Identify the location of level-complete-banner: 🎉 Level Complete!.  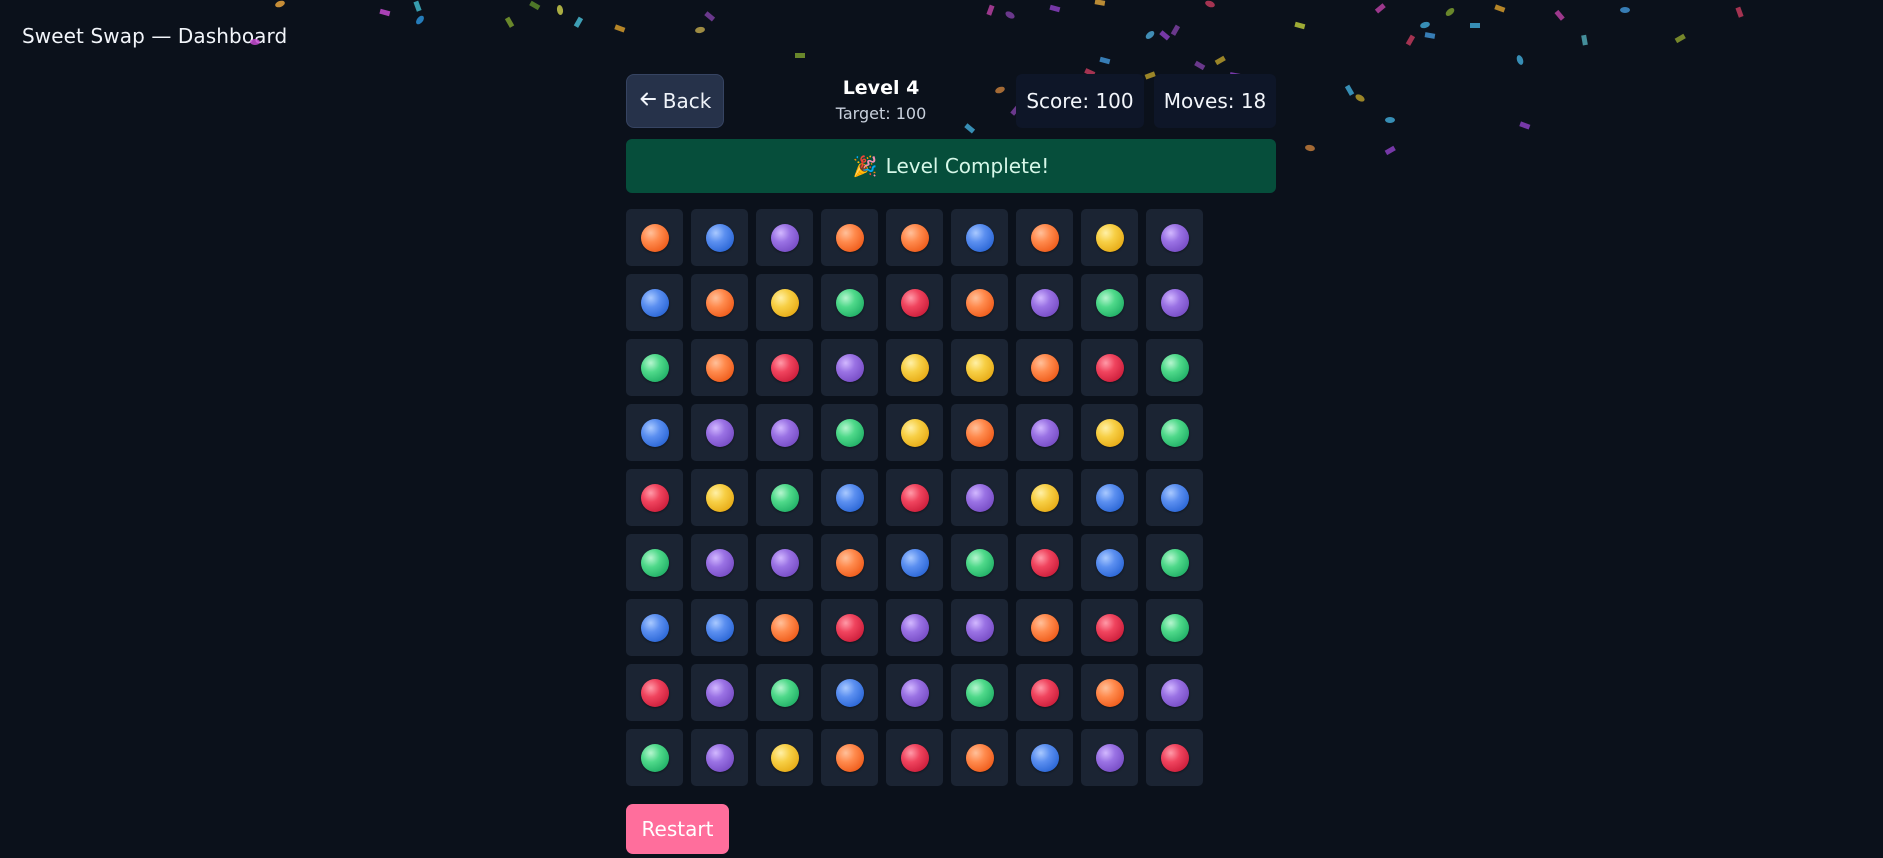
(951, 166).